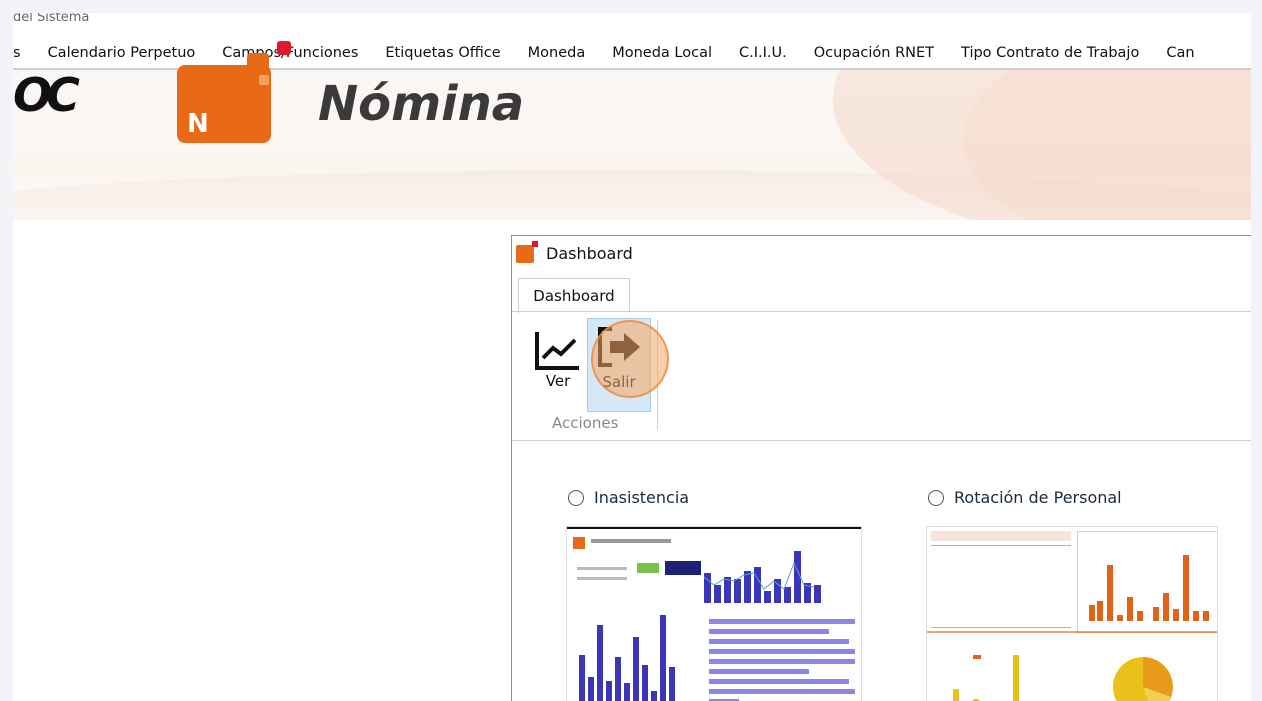  What do you see at coordinates (442, 53) in the screenshot?
I see `menu-item-etiquetas: Etiquetas Office` at bounding box center [442, 53].